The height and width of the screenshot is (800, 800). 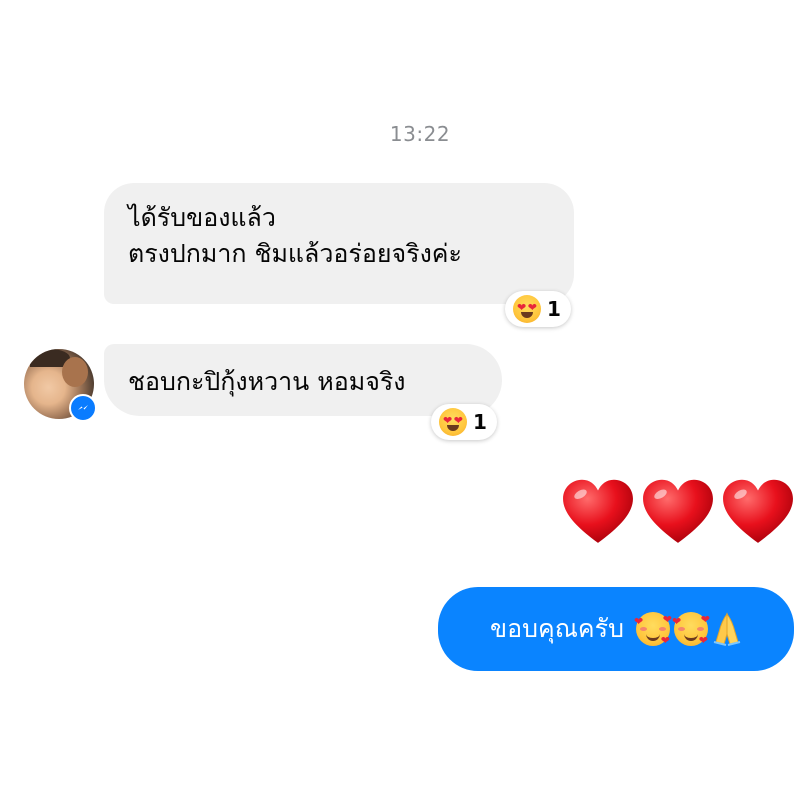 What do you see at coordinates (727, 629) in the screenshot?
I see `folded-hands-icon` at bounding box center [727, 629].